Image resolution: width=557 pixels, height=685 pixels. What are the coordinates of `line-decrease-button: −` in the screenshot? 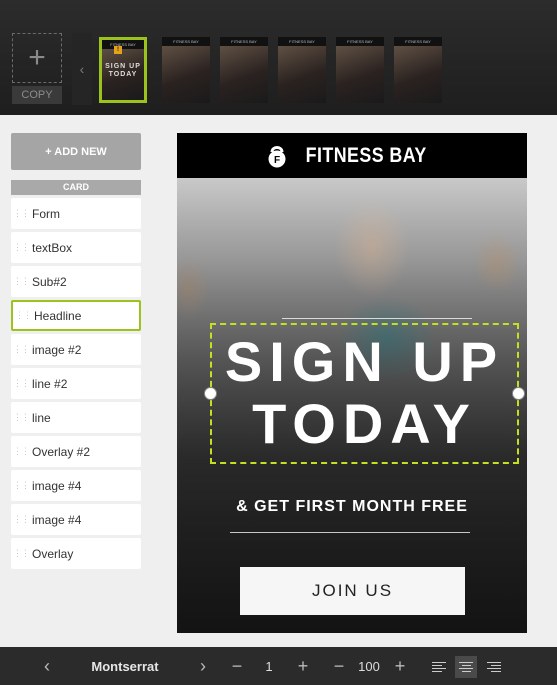 It's located at (237, 666).